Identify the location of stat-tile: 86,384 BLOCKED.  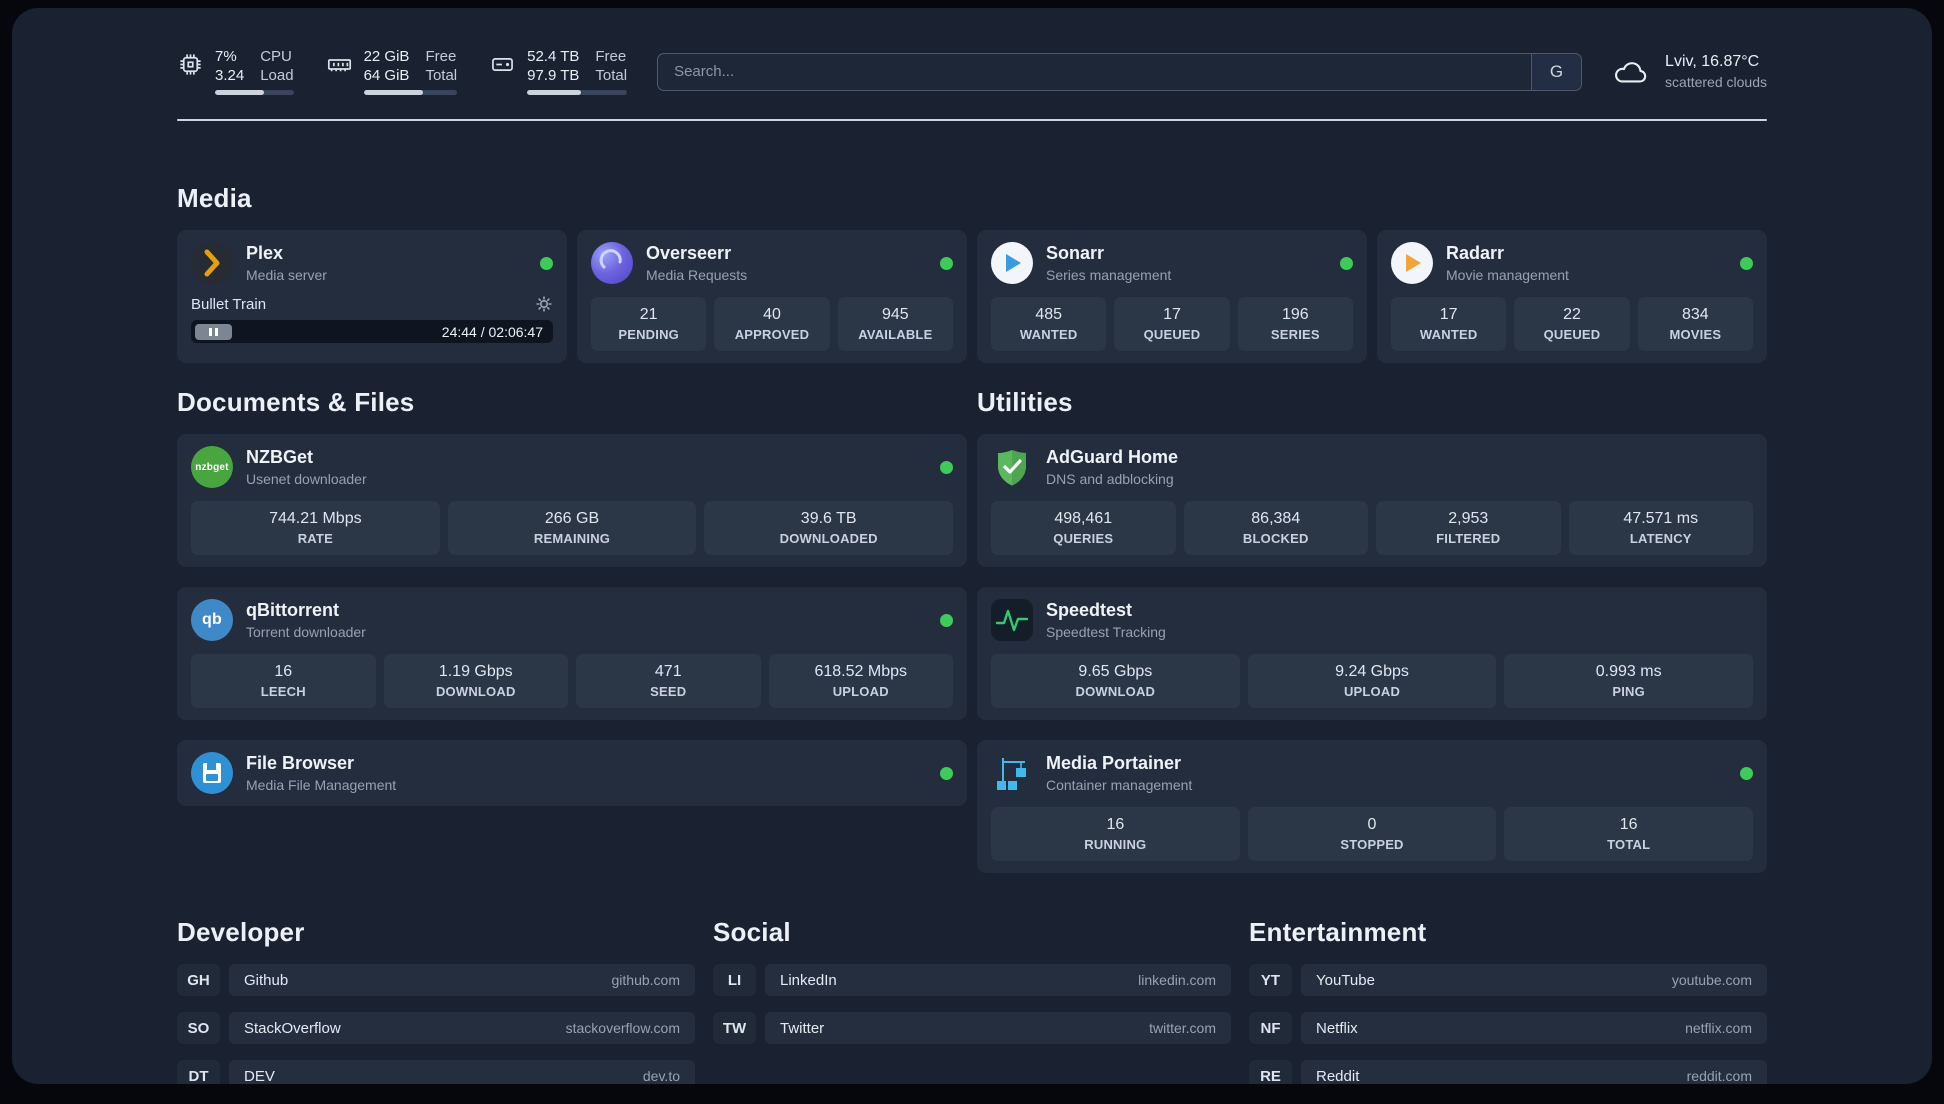
(1275, 528).